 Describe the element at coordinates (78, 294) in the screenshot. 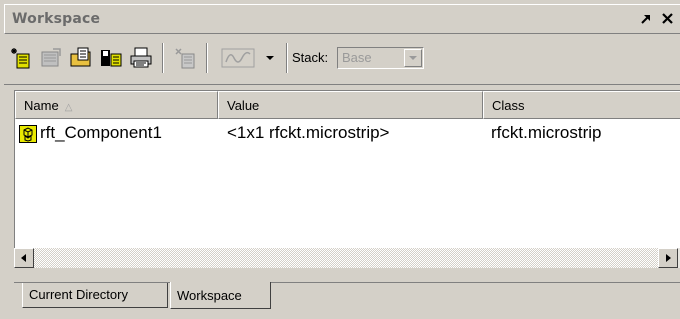

I see `tab-label: Current Directory` at that location.